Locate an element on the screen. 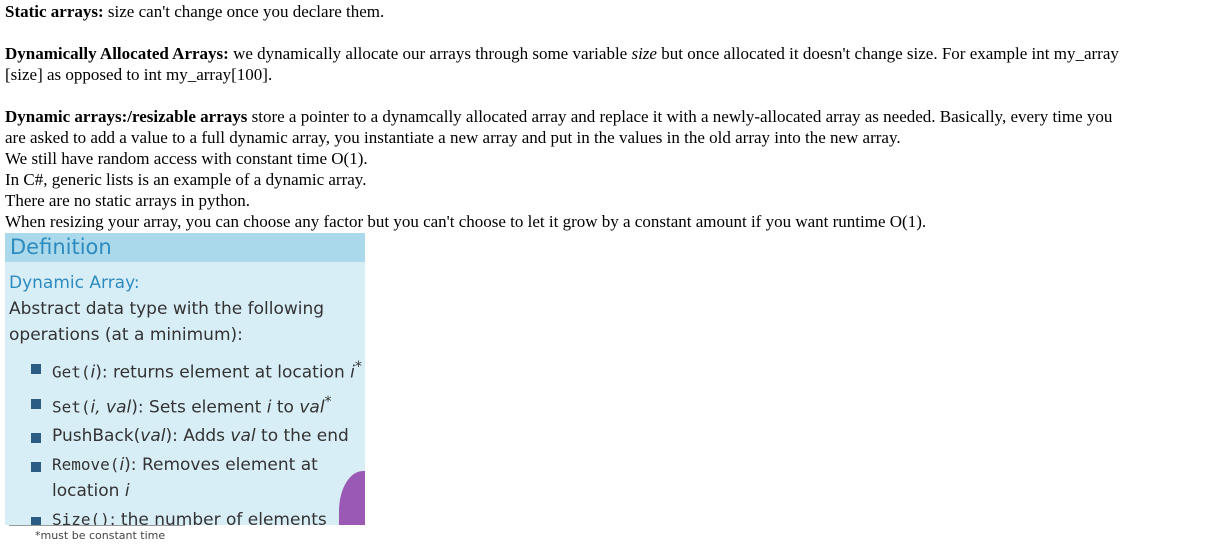 This screenshot has height=560, width=1231. set-var-2: val is located at coordinates (312, 407).